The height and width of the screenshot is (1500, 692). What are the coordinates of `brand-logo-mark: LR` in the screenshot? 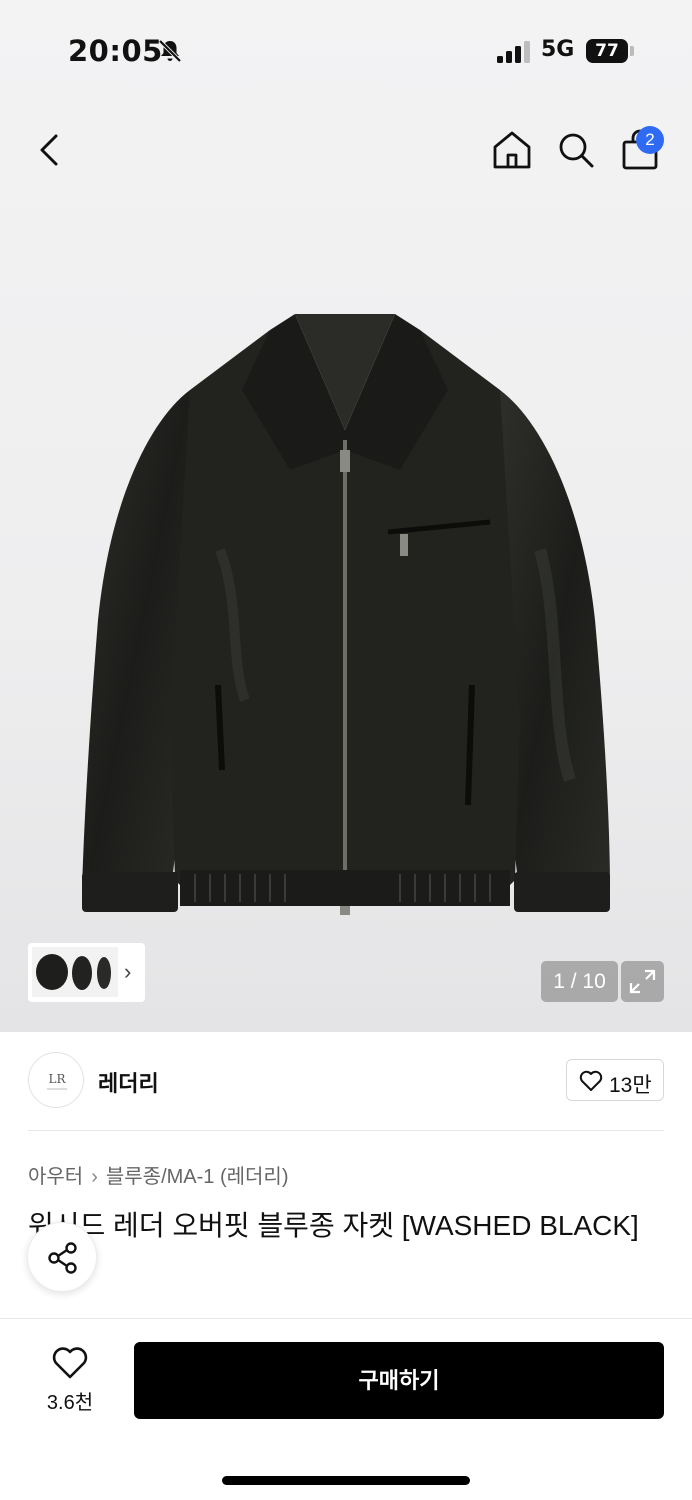 It's located at (57, 1081).